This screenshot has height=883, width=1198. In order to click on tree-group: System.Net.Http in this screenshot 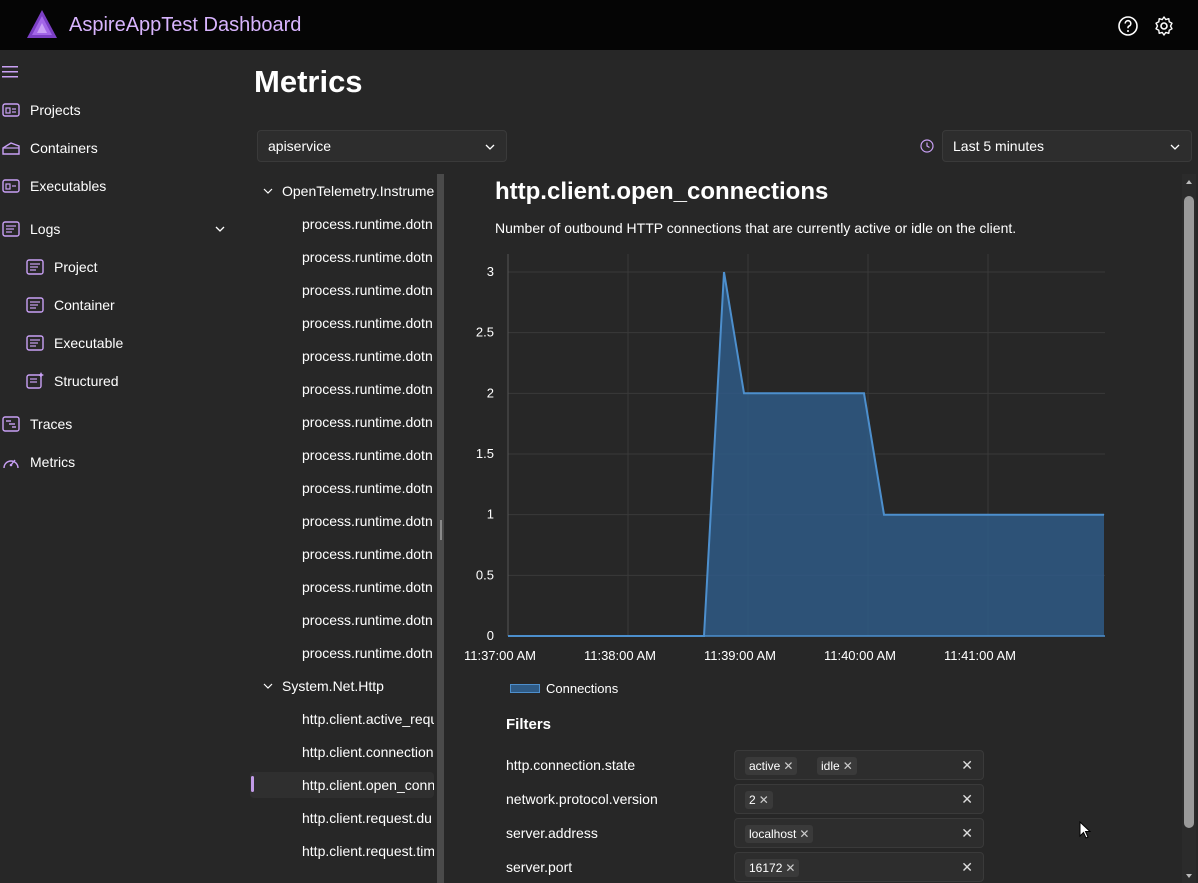, I will do `click(359, 686)`.